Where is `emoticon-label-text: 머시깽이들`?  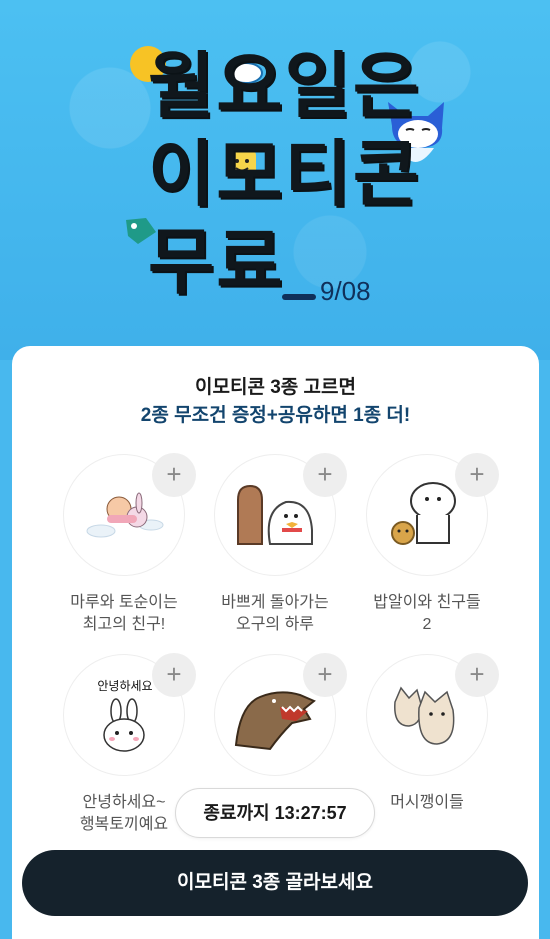 emoticon-label-text: 머시깽이들 is located at coordinates (427, 802).